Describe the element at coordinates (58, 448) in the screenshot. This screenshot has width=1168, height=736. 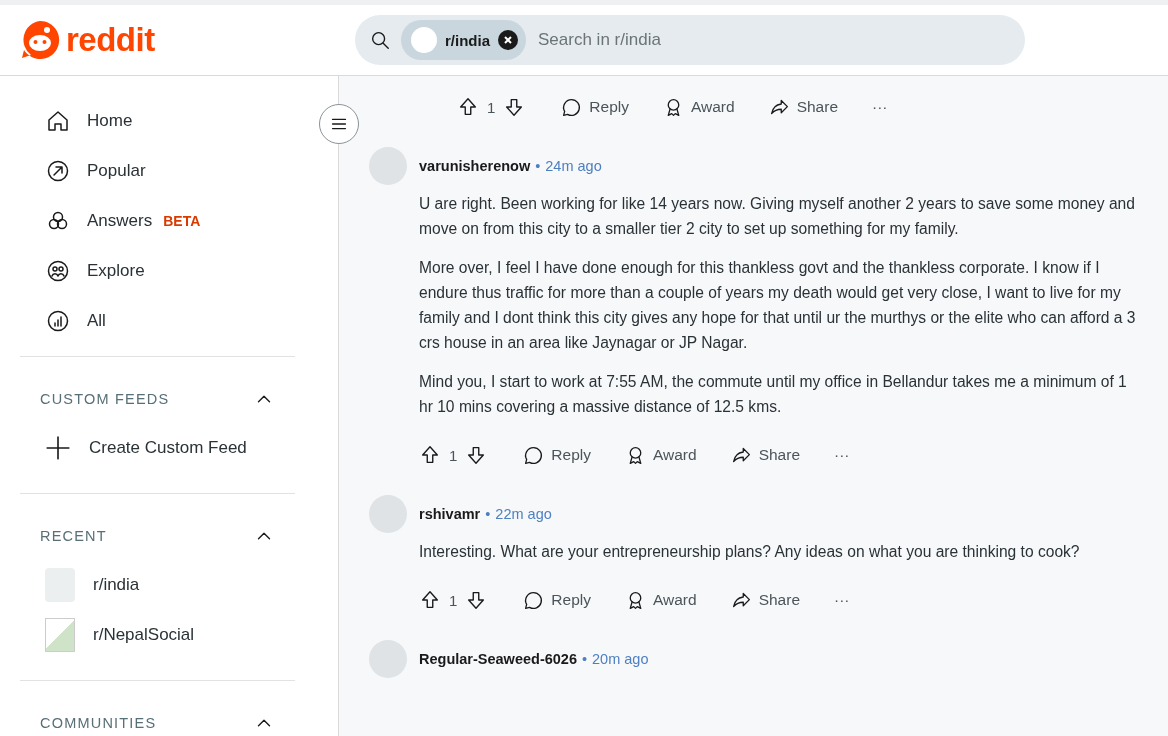
I see `plus-icon` at that location.